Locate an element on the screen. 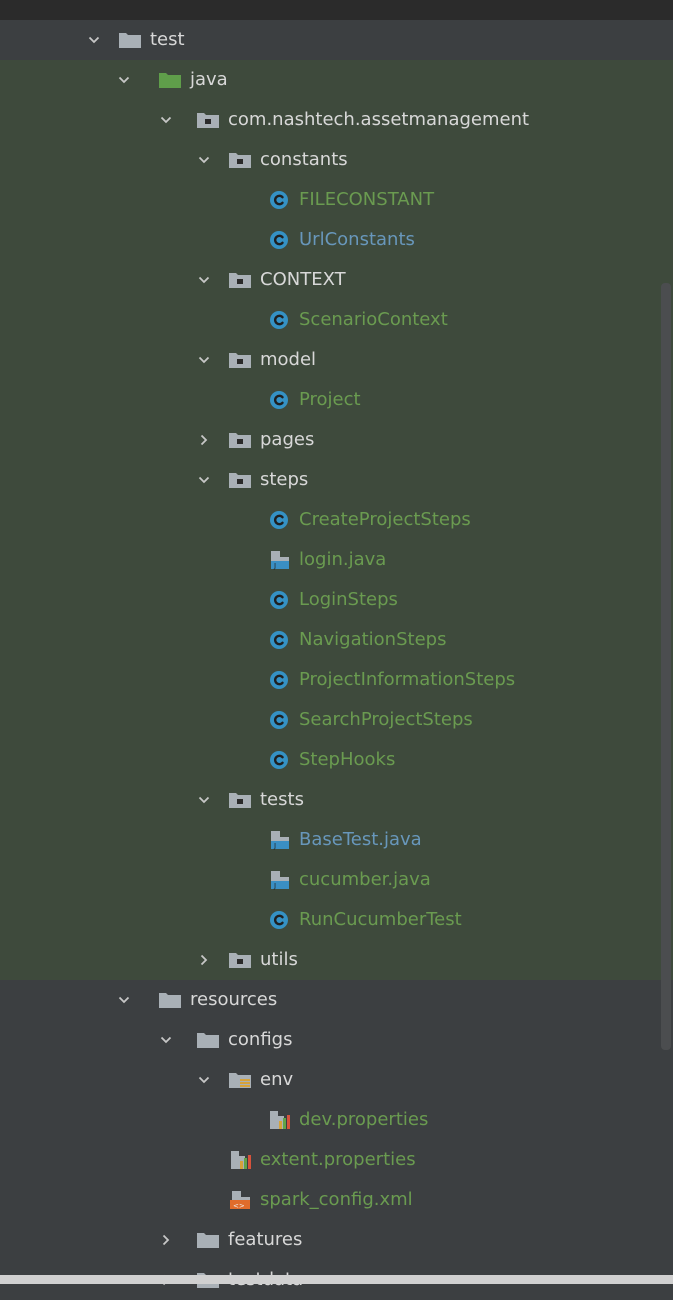 This screenshot has height=1300, width=673. tree-row: features is located at coordinates (336, 1240).